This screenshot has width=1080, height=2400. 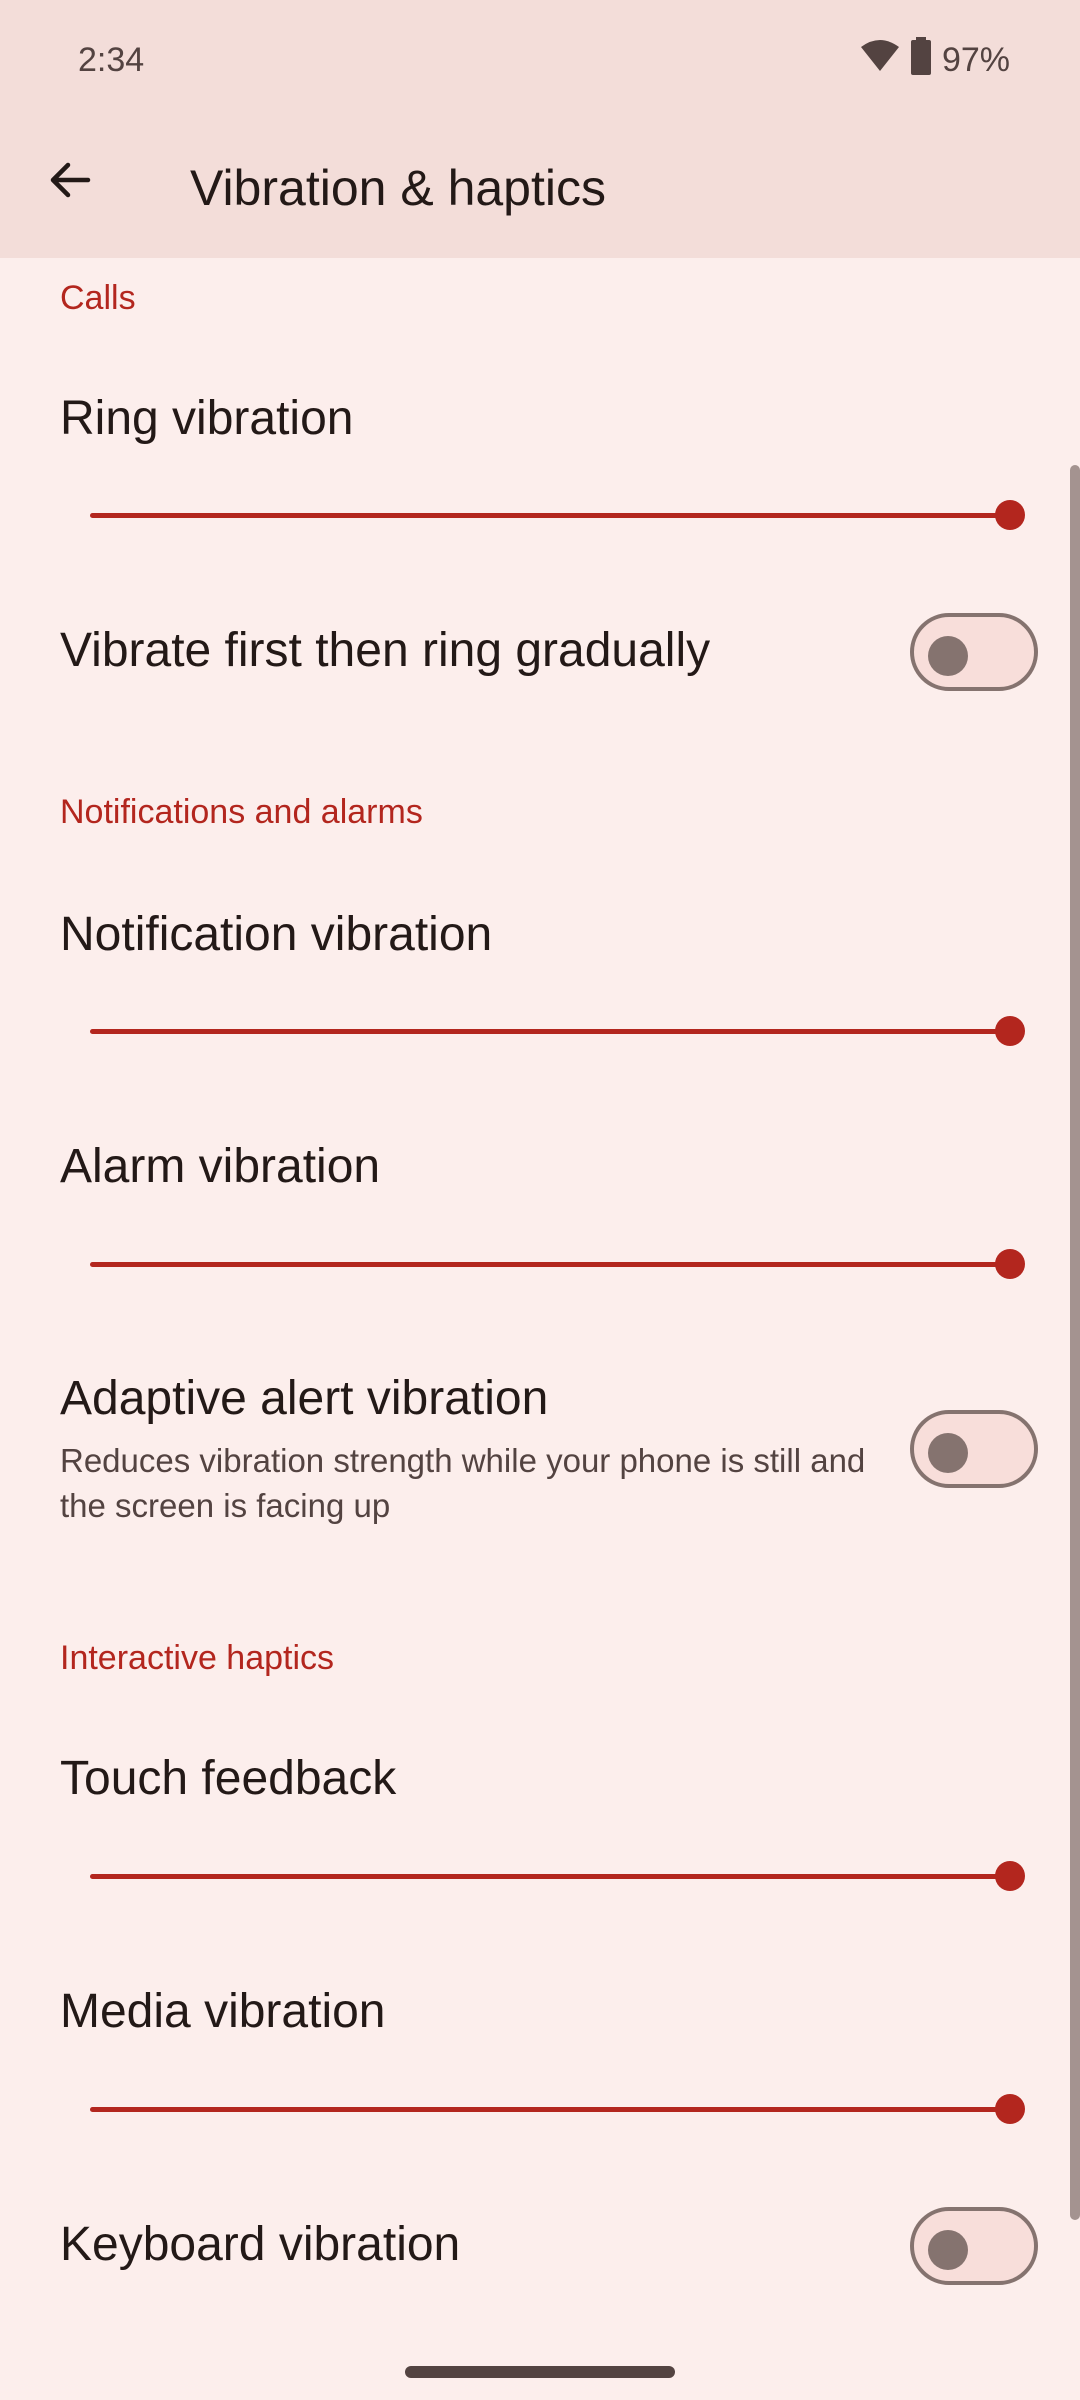 I want to click on section-header-notifications: Notifications and alarms, so click(x=241, y=812).